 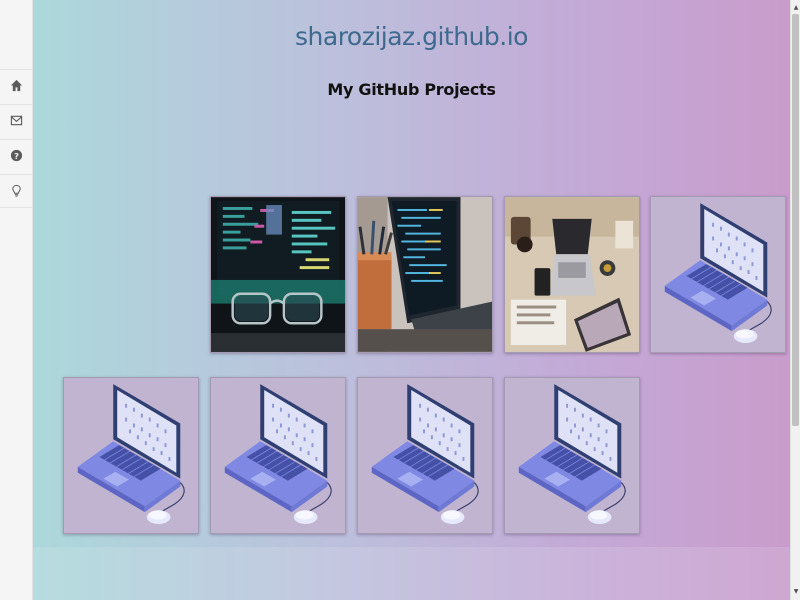 I want to click on page-title: My GitHub Projects, so click(x=411, y=89).